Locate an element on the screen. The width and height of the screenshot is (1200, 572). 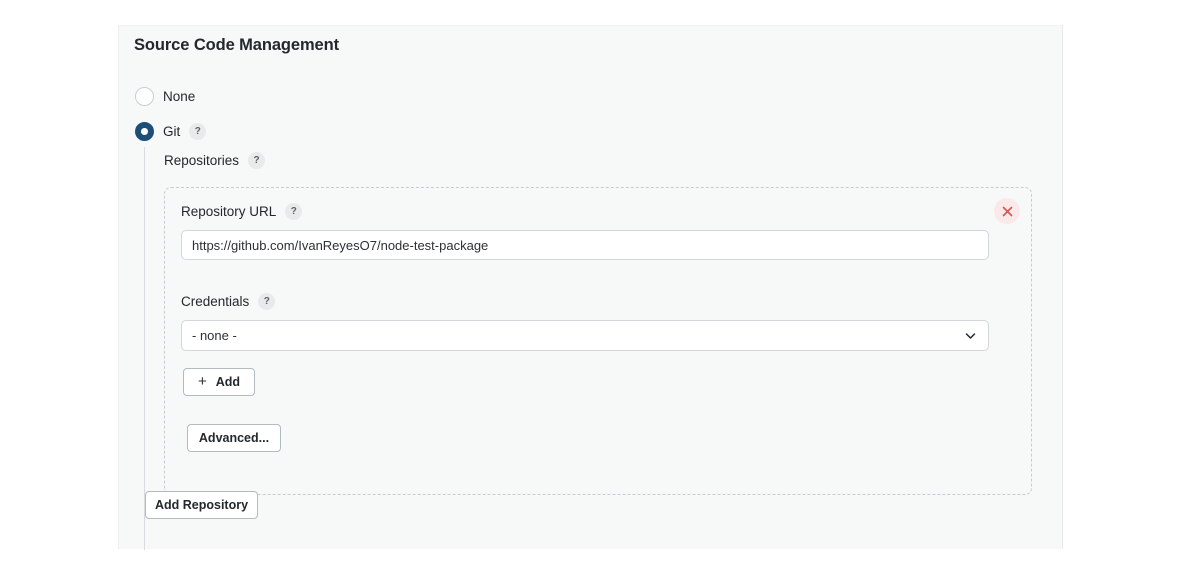
radio-git is located at coordinates (144, 131).